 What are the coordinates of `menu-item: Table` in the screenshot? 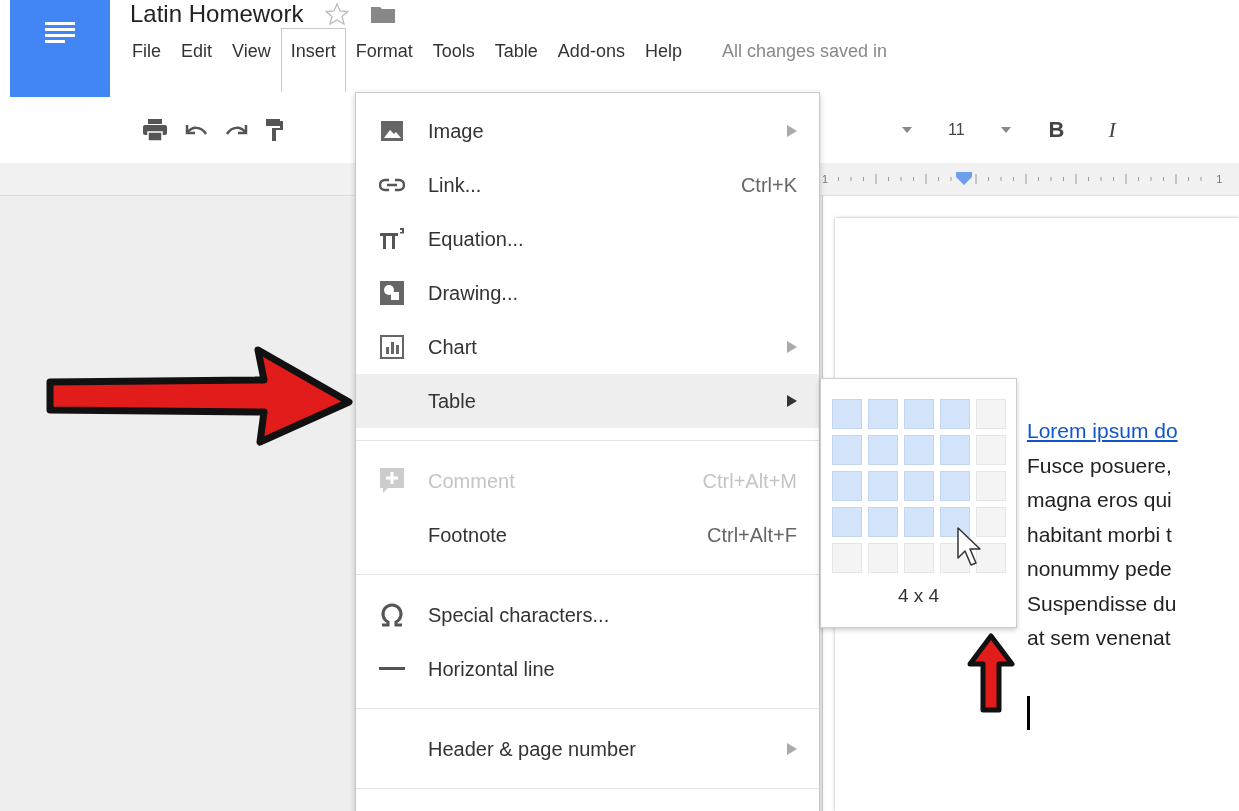 It's located at (587, 401).